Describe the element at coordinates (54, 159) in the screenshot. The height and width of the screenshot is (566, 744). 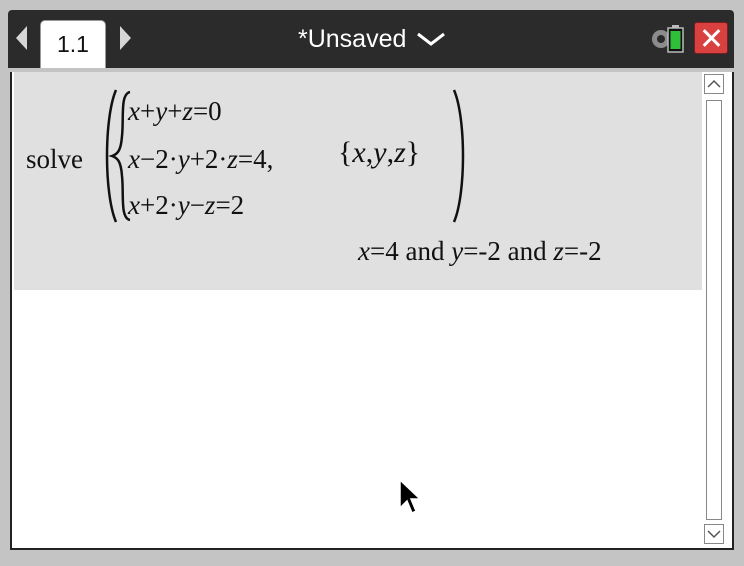
I see `solve-command: solve` at that location.